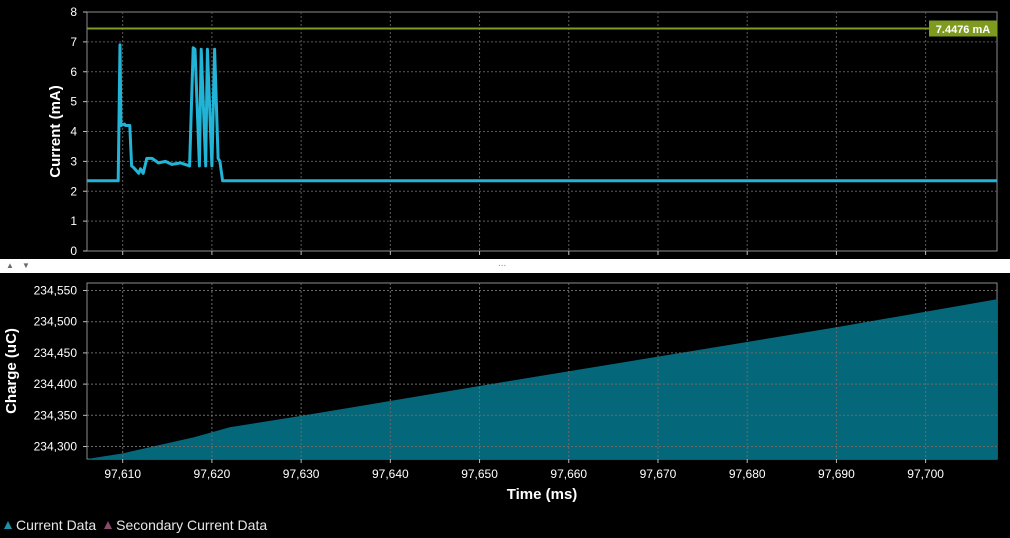 This screenshot has height=538, width=1010. I want to click on x-tick-label: 97,620, so click(212, 474).